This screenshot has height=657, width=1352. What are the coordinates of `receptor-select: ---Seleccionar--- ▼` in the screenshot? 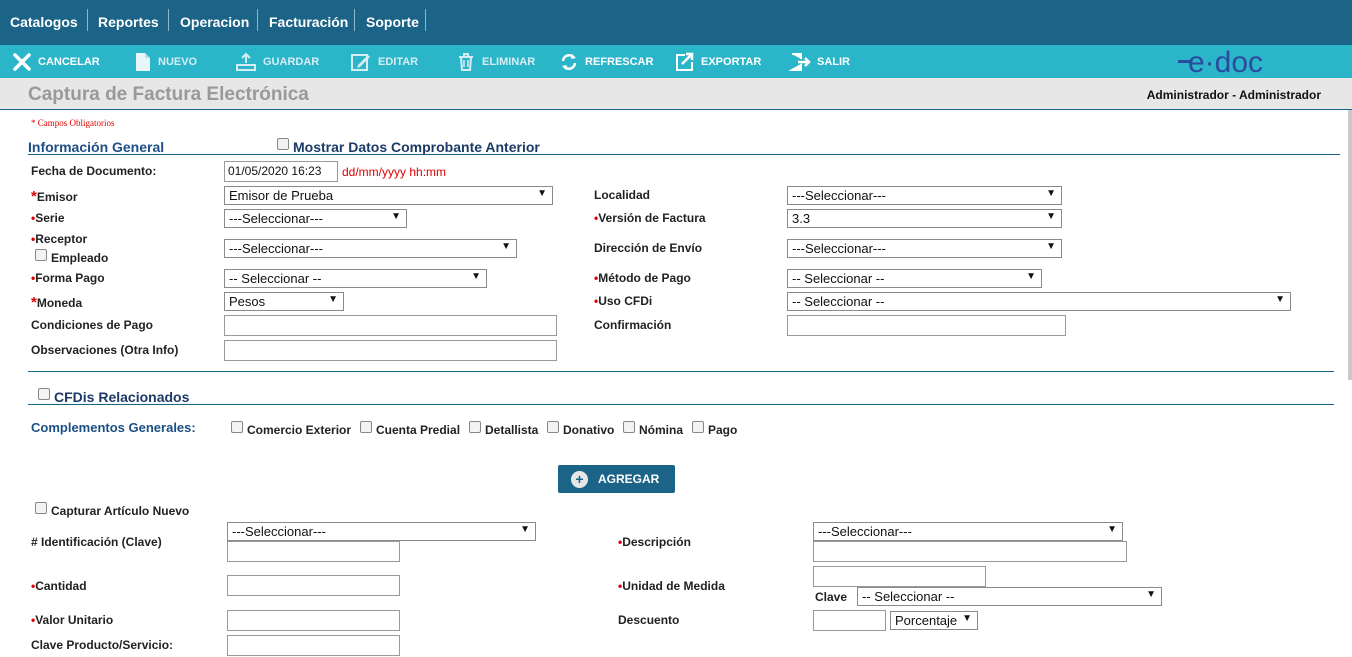 It's located at (370, 248).